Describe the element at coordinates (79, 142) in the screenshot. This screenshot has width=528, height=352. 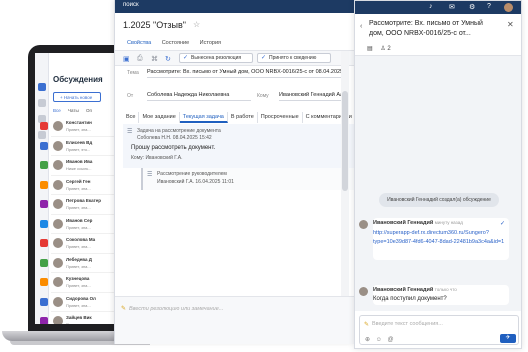
I see `list-item-name: Елисеев Вд` at that location.